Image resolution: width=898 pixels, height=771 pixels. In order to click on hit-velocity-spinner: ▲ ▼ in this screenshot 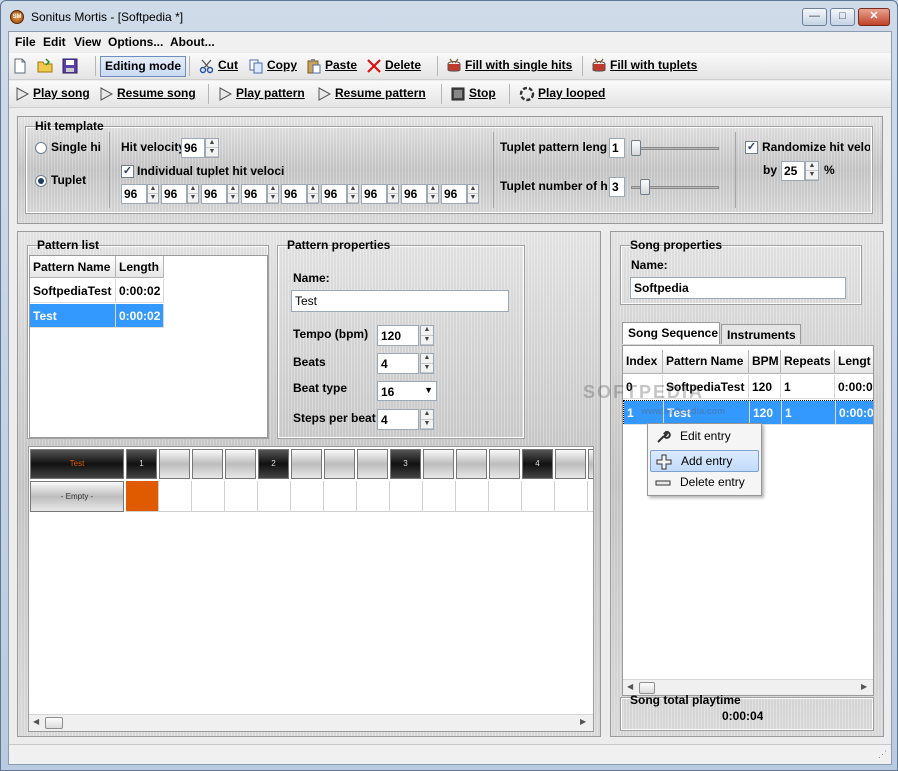, I will do `click(212, 148)`.